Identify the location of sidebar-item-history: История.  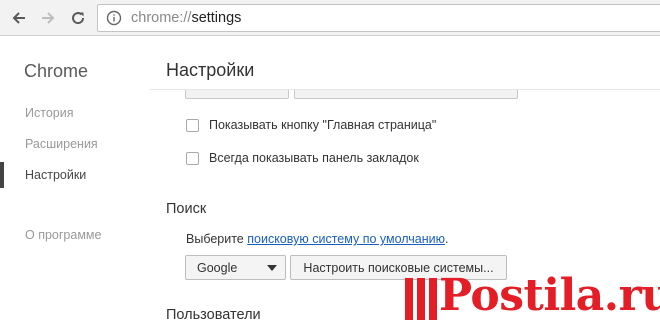
(49, 113).